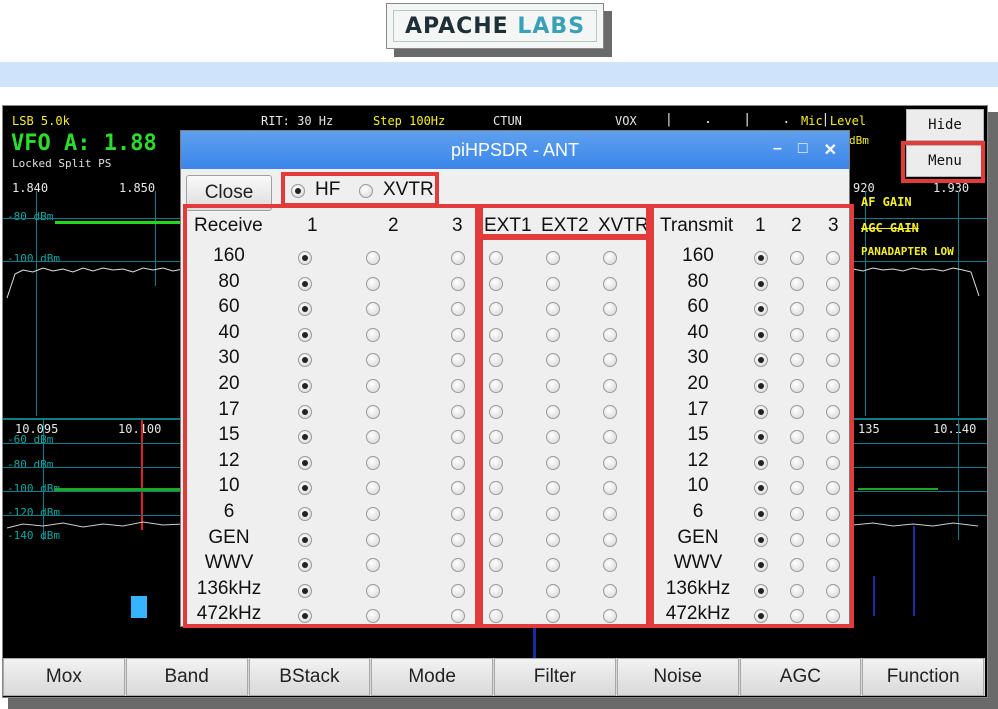 Image resolution: width=998 pixels, height=709 pixels. Describe the element at coordinates (890, 228) in the screenshot. I see `agc-gain-label: AGC GAIN` at that location.